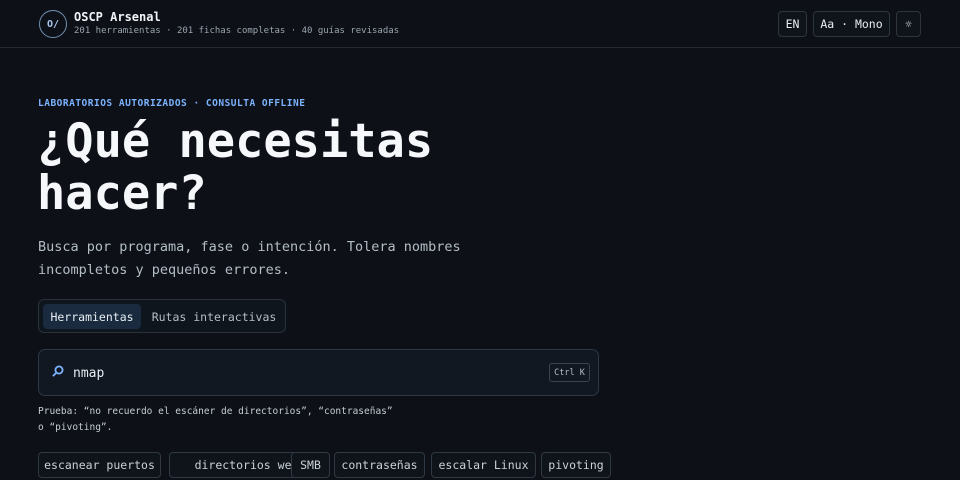 The image size is (960, 480). Describe the element at coordinates (310, 465) in the screenshot. I see `chip-smb: SMB` at that location.